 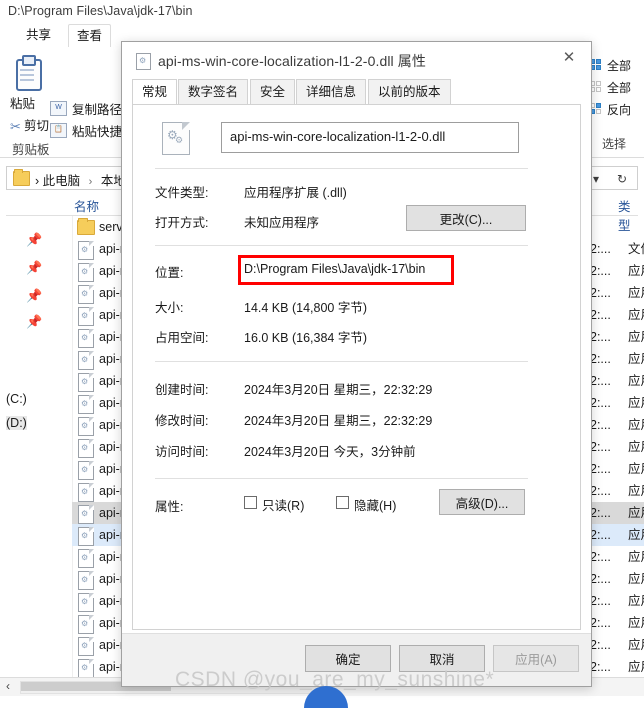 I want to click on readonly-label: 只读(R), so click(x=283, y=504).